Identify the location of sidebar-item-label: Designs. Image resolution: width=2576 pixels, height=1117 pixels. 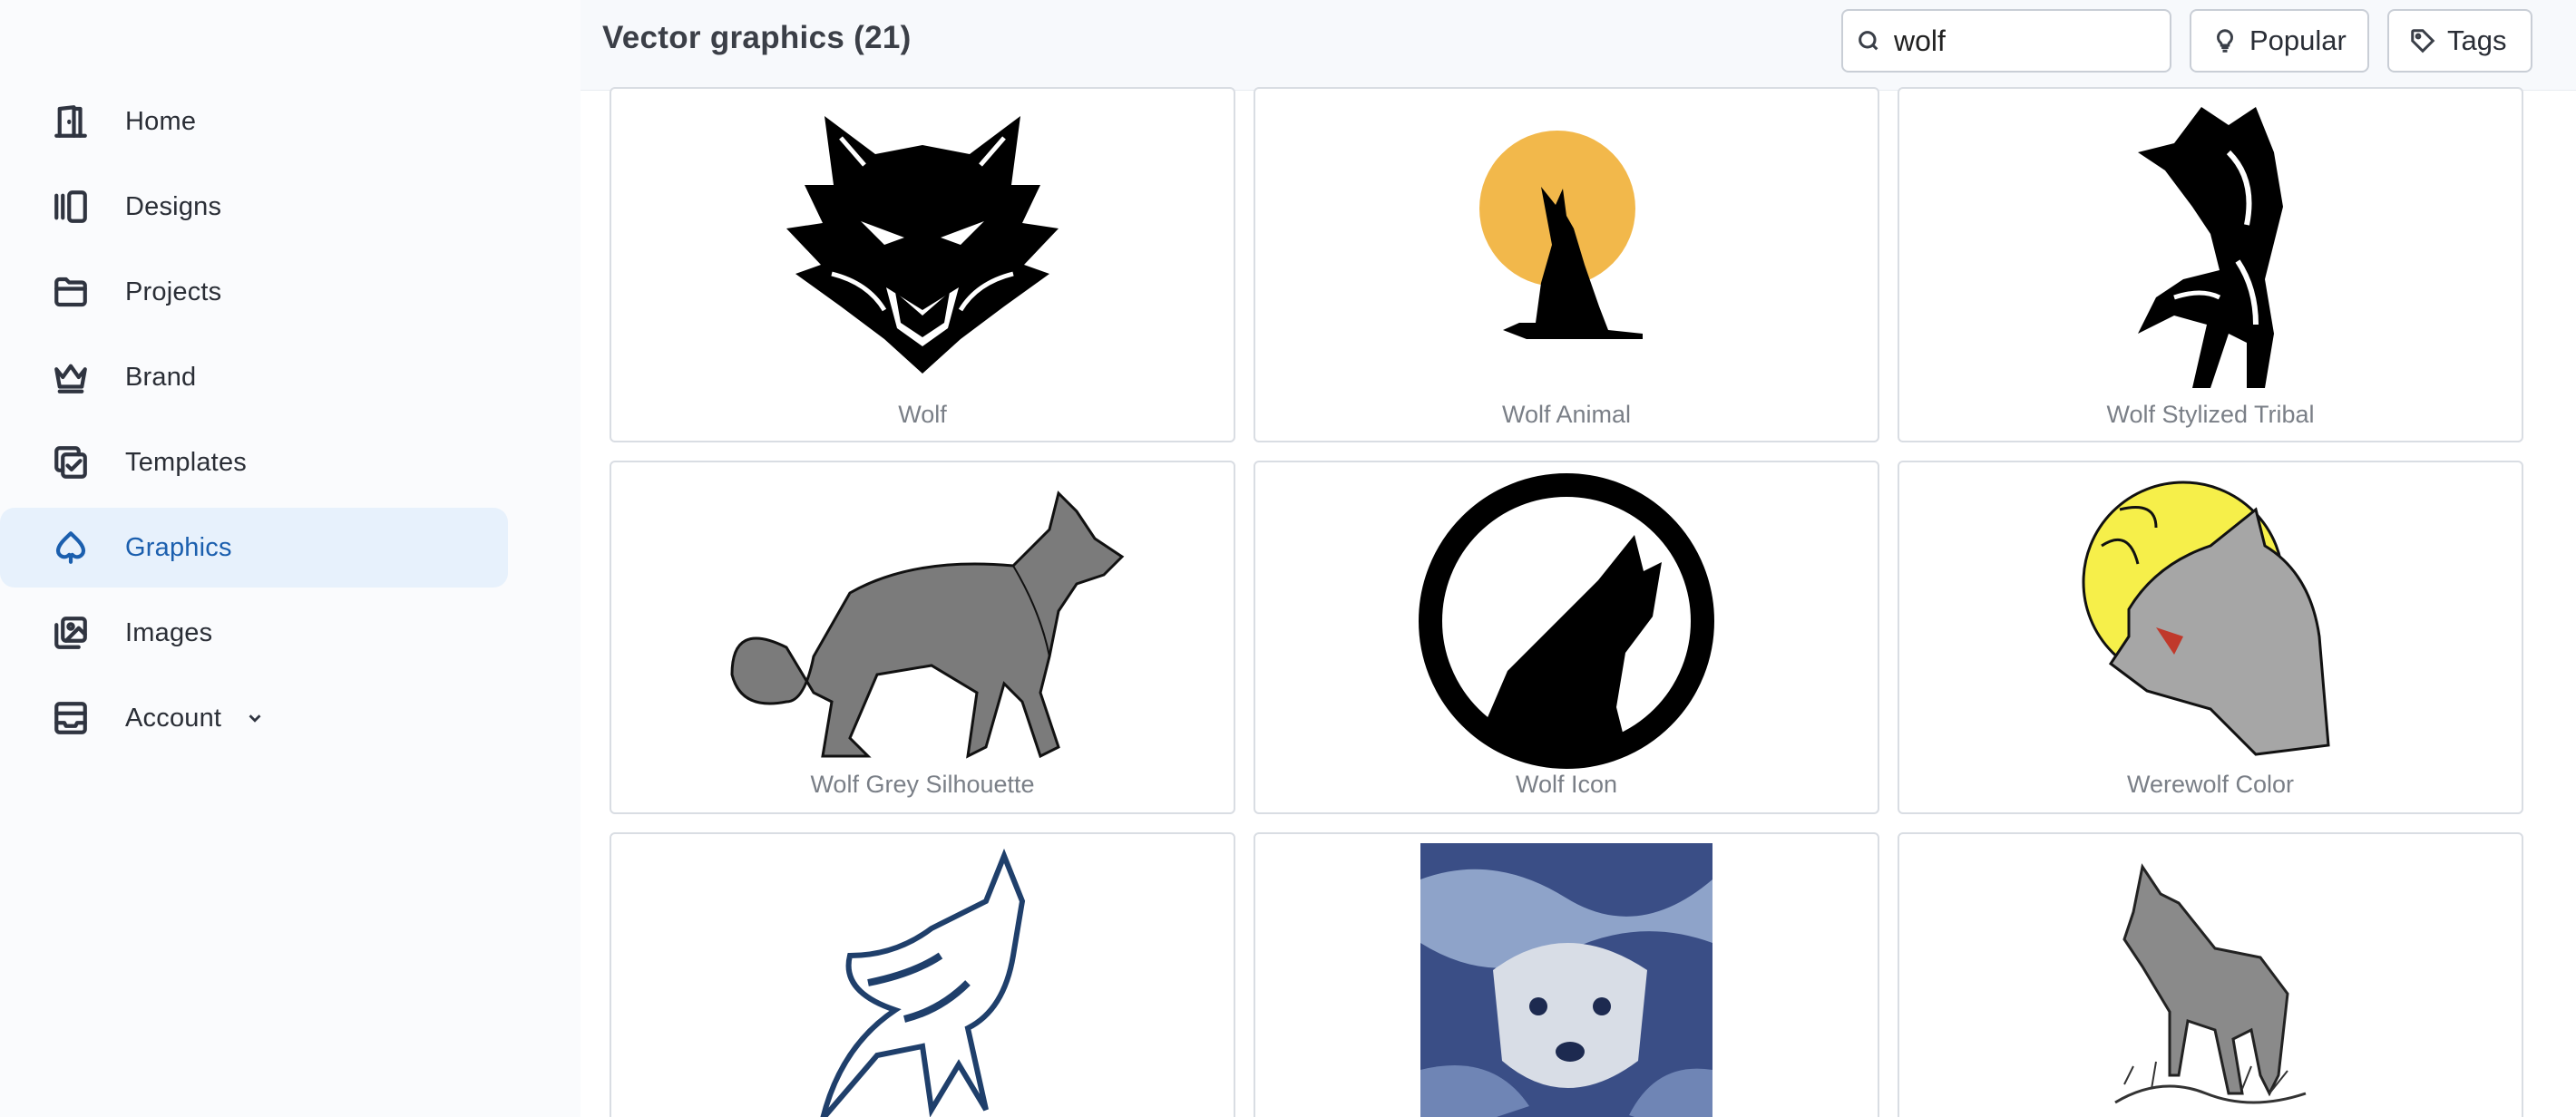
(173, 206).